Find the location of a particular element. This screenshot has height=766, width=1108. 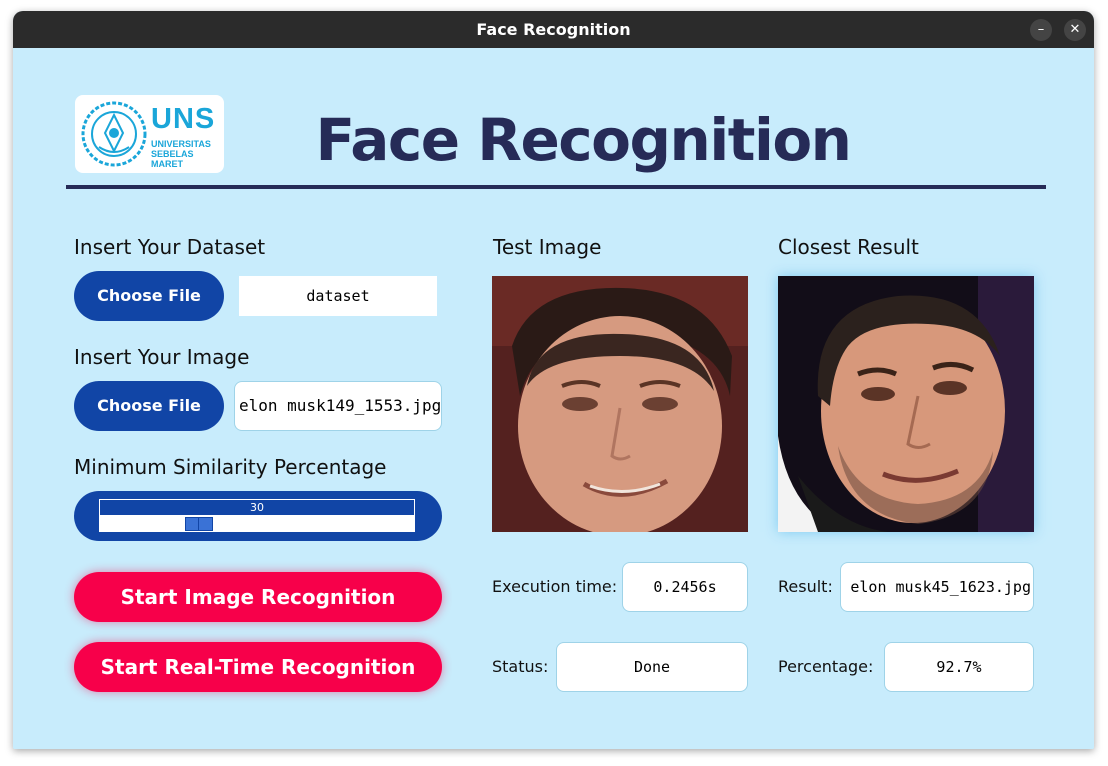

close-button: ✕ is located at coordinates (1075, 30).